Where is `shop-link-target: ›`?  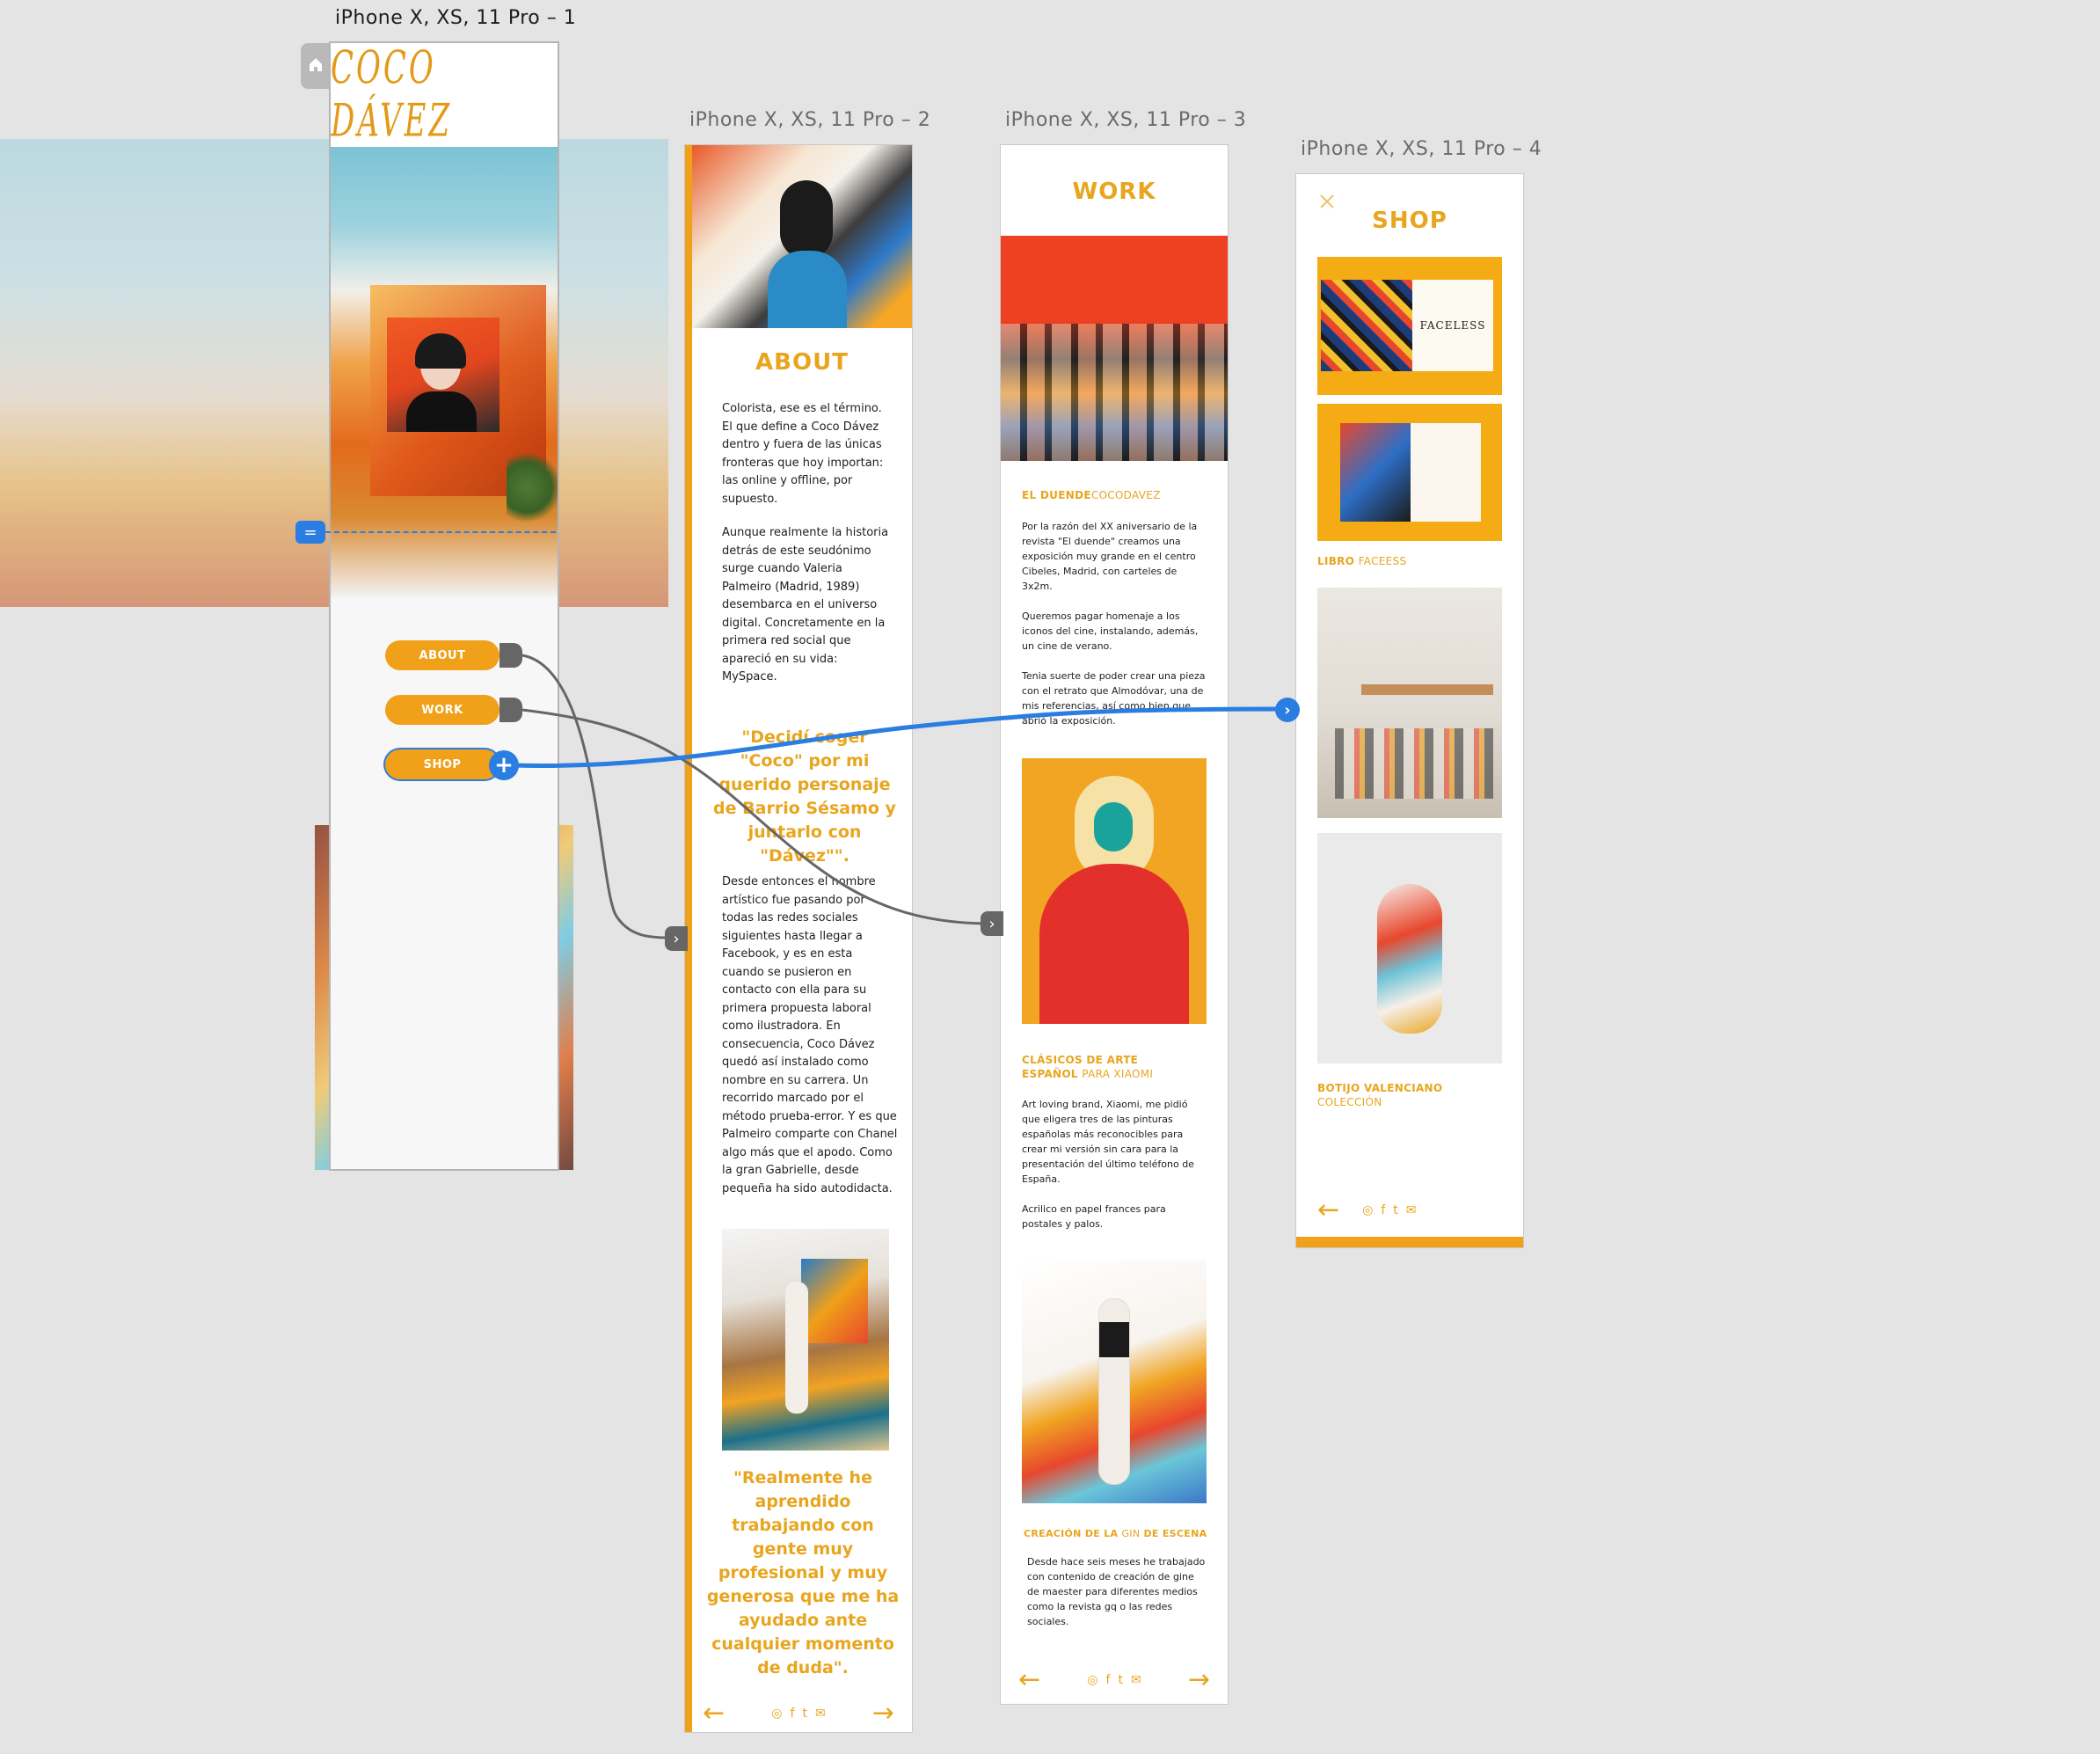 shop-link-target: › is located at coordinates (1288, 710).